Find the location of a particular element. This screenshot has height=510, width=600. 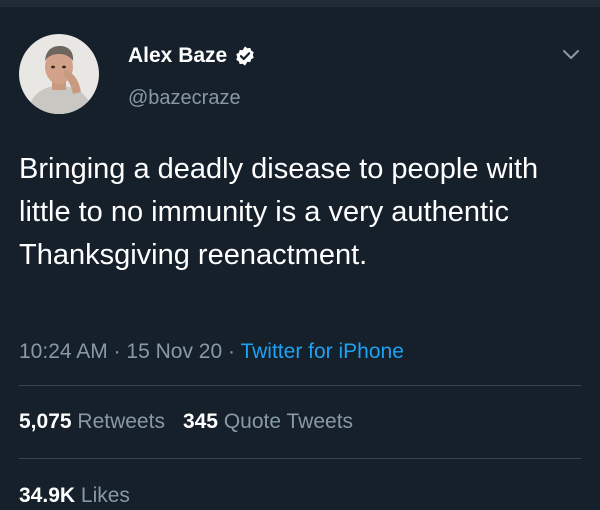

quote-tweets-label: Quote Tweets is located at coordinates (288, 421).